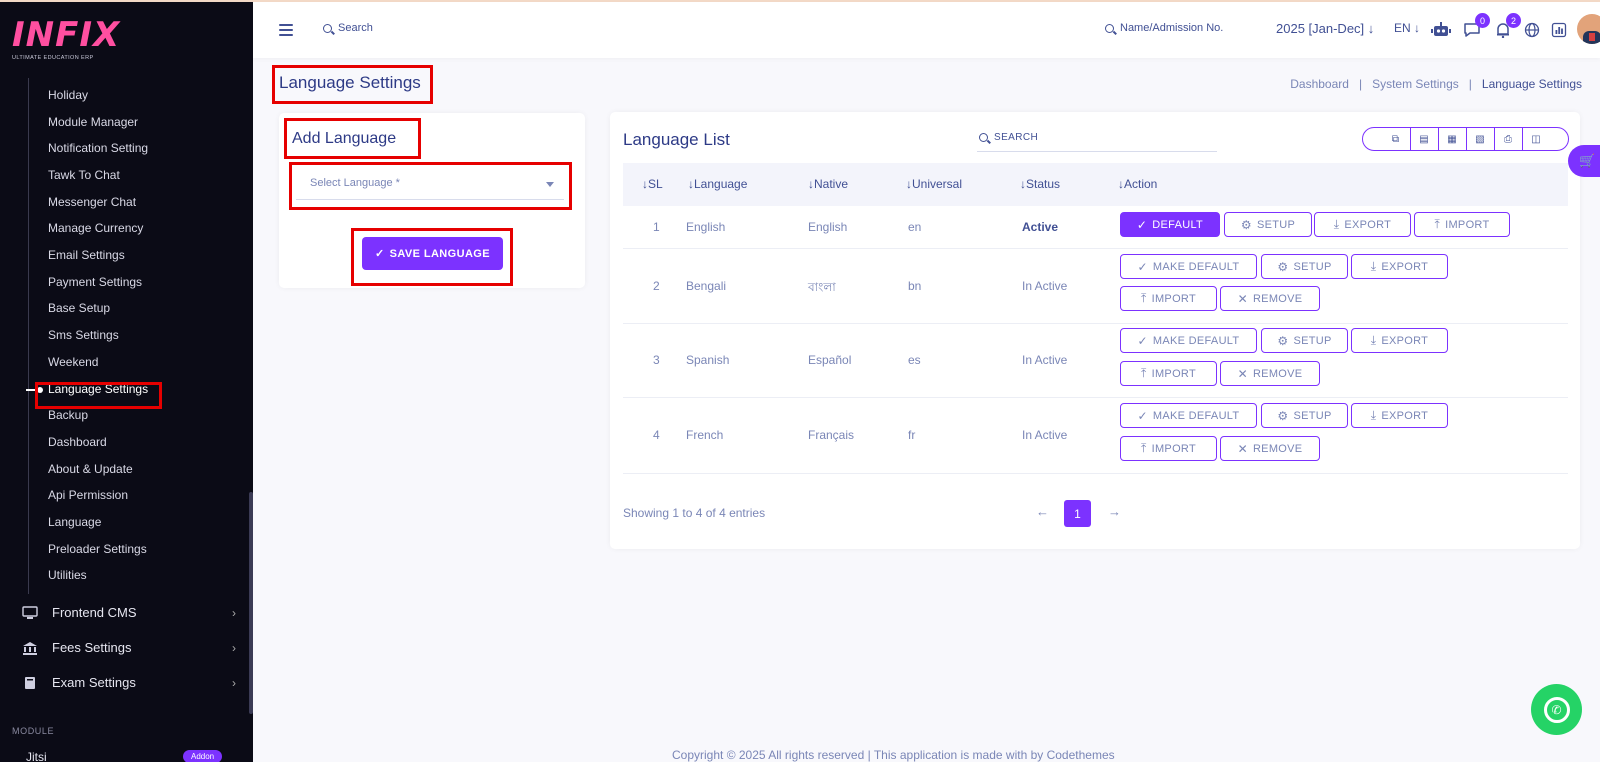 The width and height of the screenshot is (1600, 762). I want to click on sidebar-group-frontend-cms: Frontend CMS ›, so click(129, 612).